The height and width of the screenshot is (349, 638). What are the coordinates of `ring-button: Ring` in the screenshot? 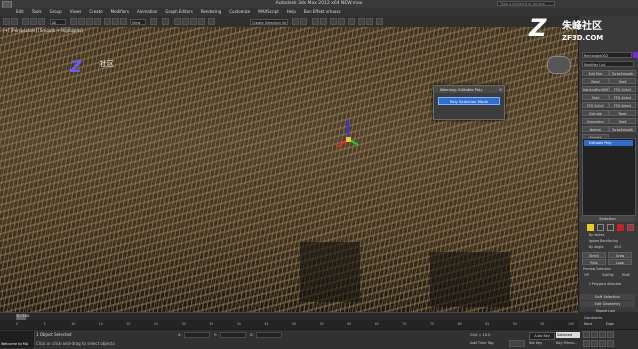 It's located at (594, 262).